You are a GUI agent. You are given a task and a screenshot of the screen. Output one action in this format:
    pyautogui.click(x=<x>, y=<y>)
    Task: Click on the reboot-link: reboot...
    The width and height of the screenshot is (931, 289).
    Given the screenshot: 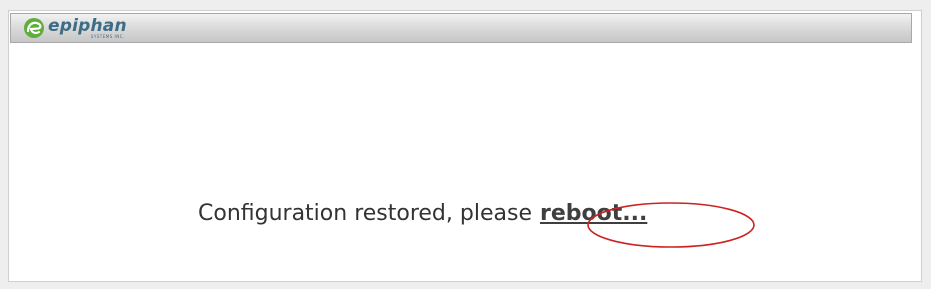 What is the action you would take?
    pyautogui.click(x=593, y=213)
    